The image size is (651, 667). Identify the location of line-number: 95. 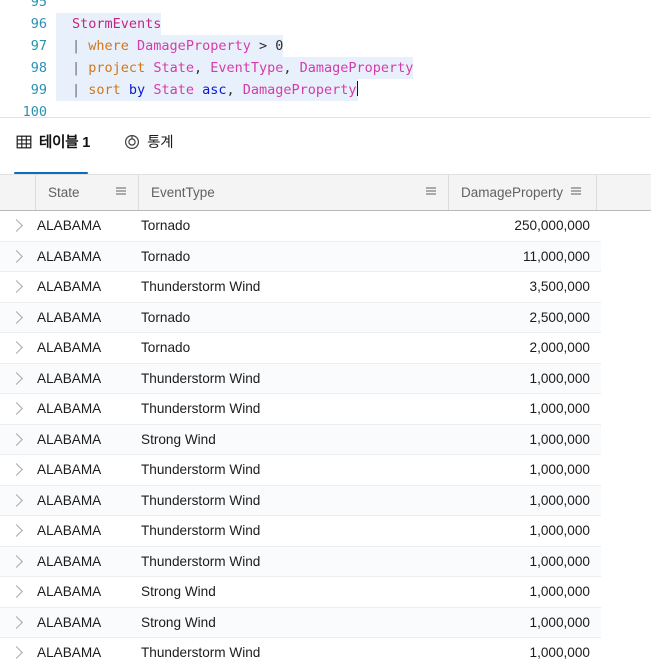
(38, 5).